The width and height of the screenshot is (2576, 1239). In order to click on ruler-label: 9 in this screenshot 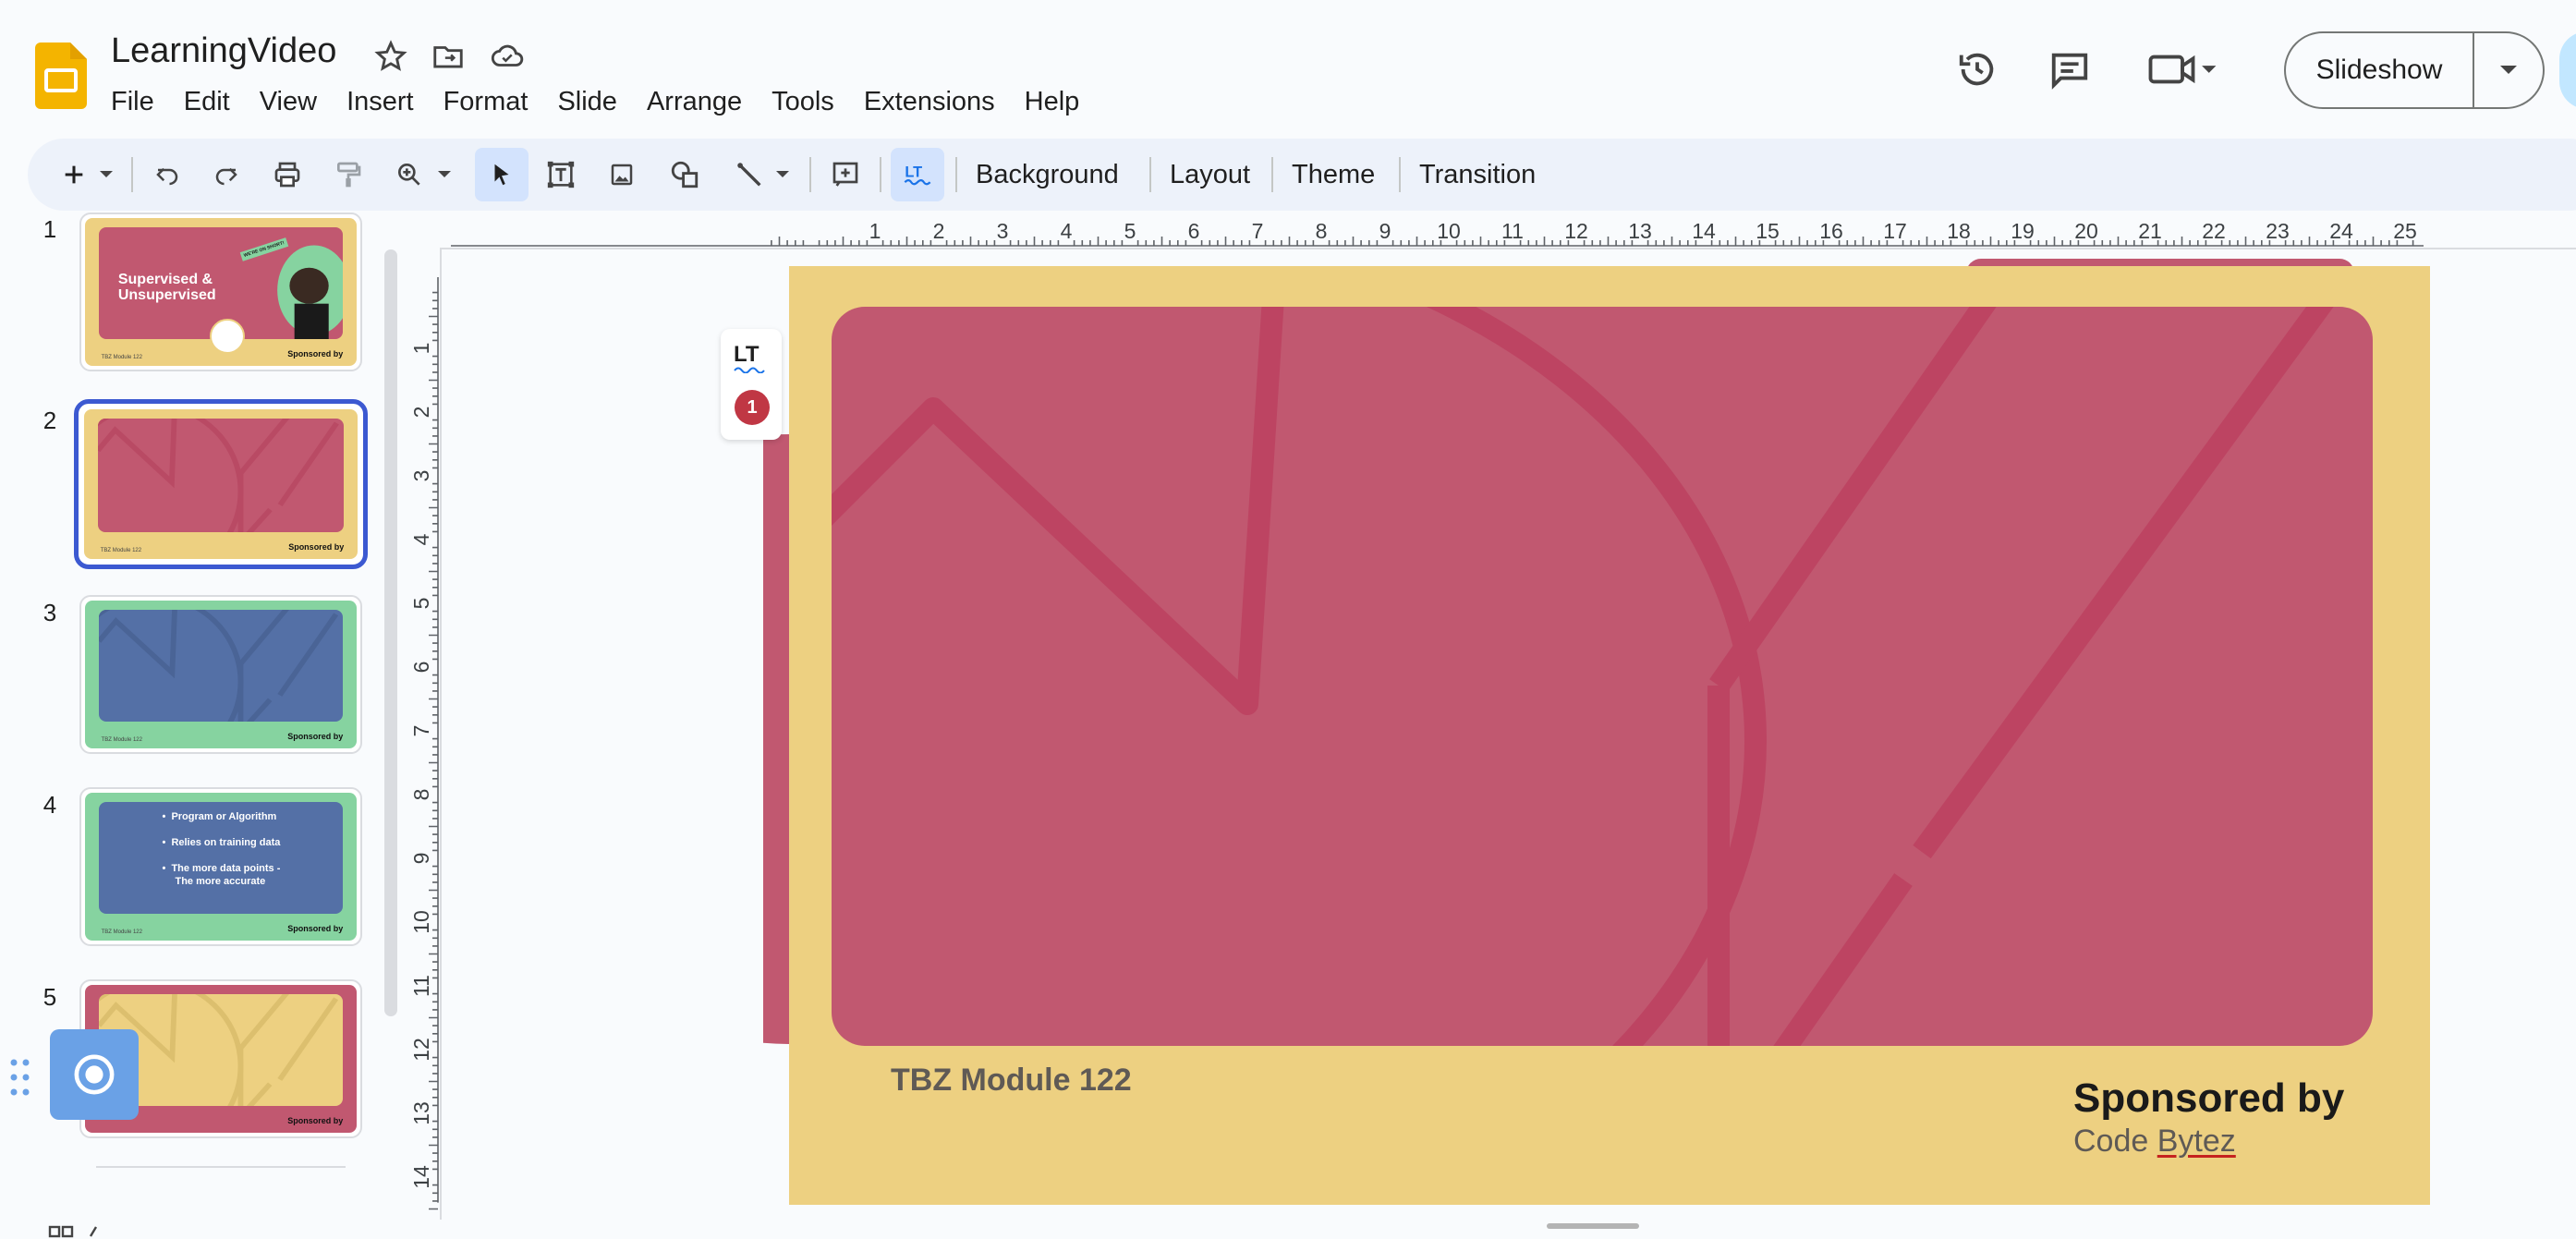, I will do `click(421, 859)`.